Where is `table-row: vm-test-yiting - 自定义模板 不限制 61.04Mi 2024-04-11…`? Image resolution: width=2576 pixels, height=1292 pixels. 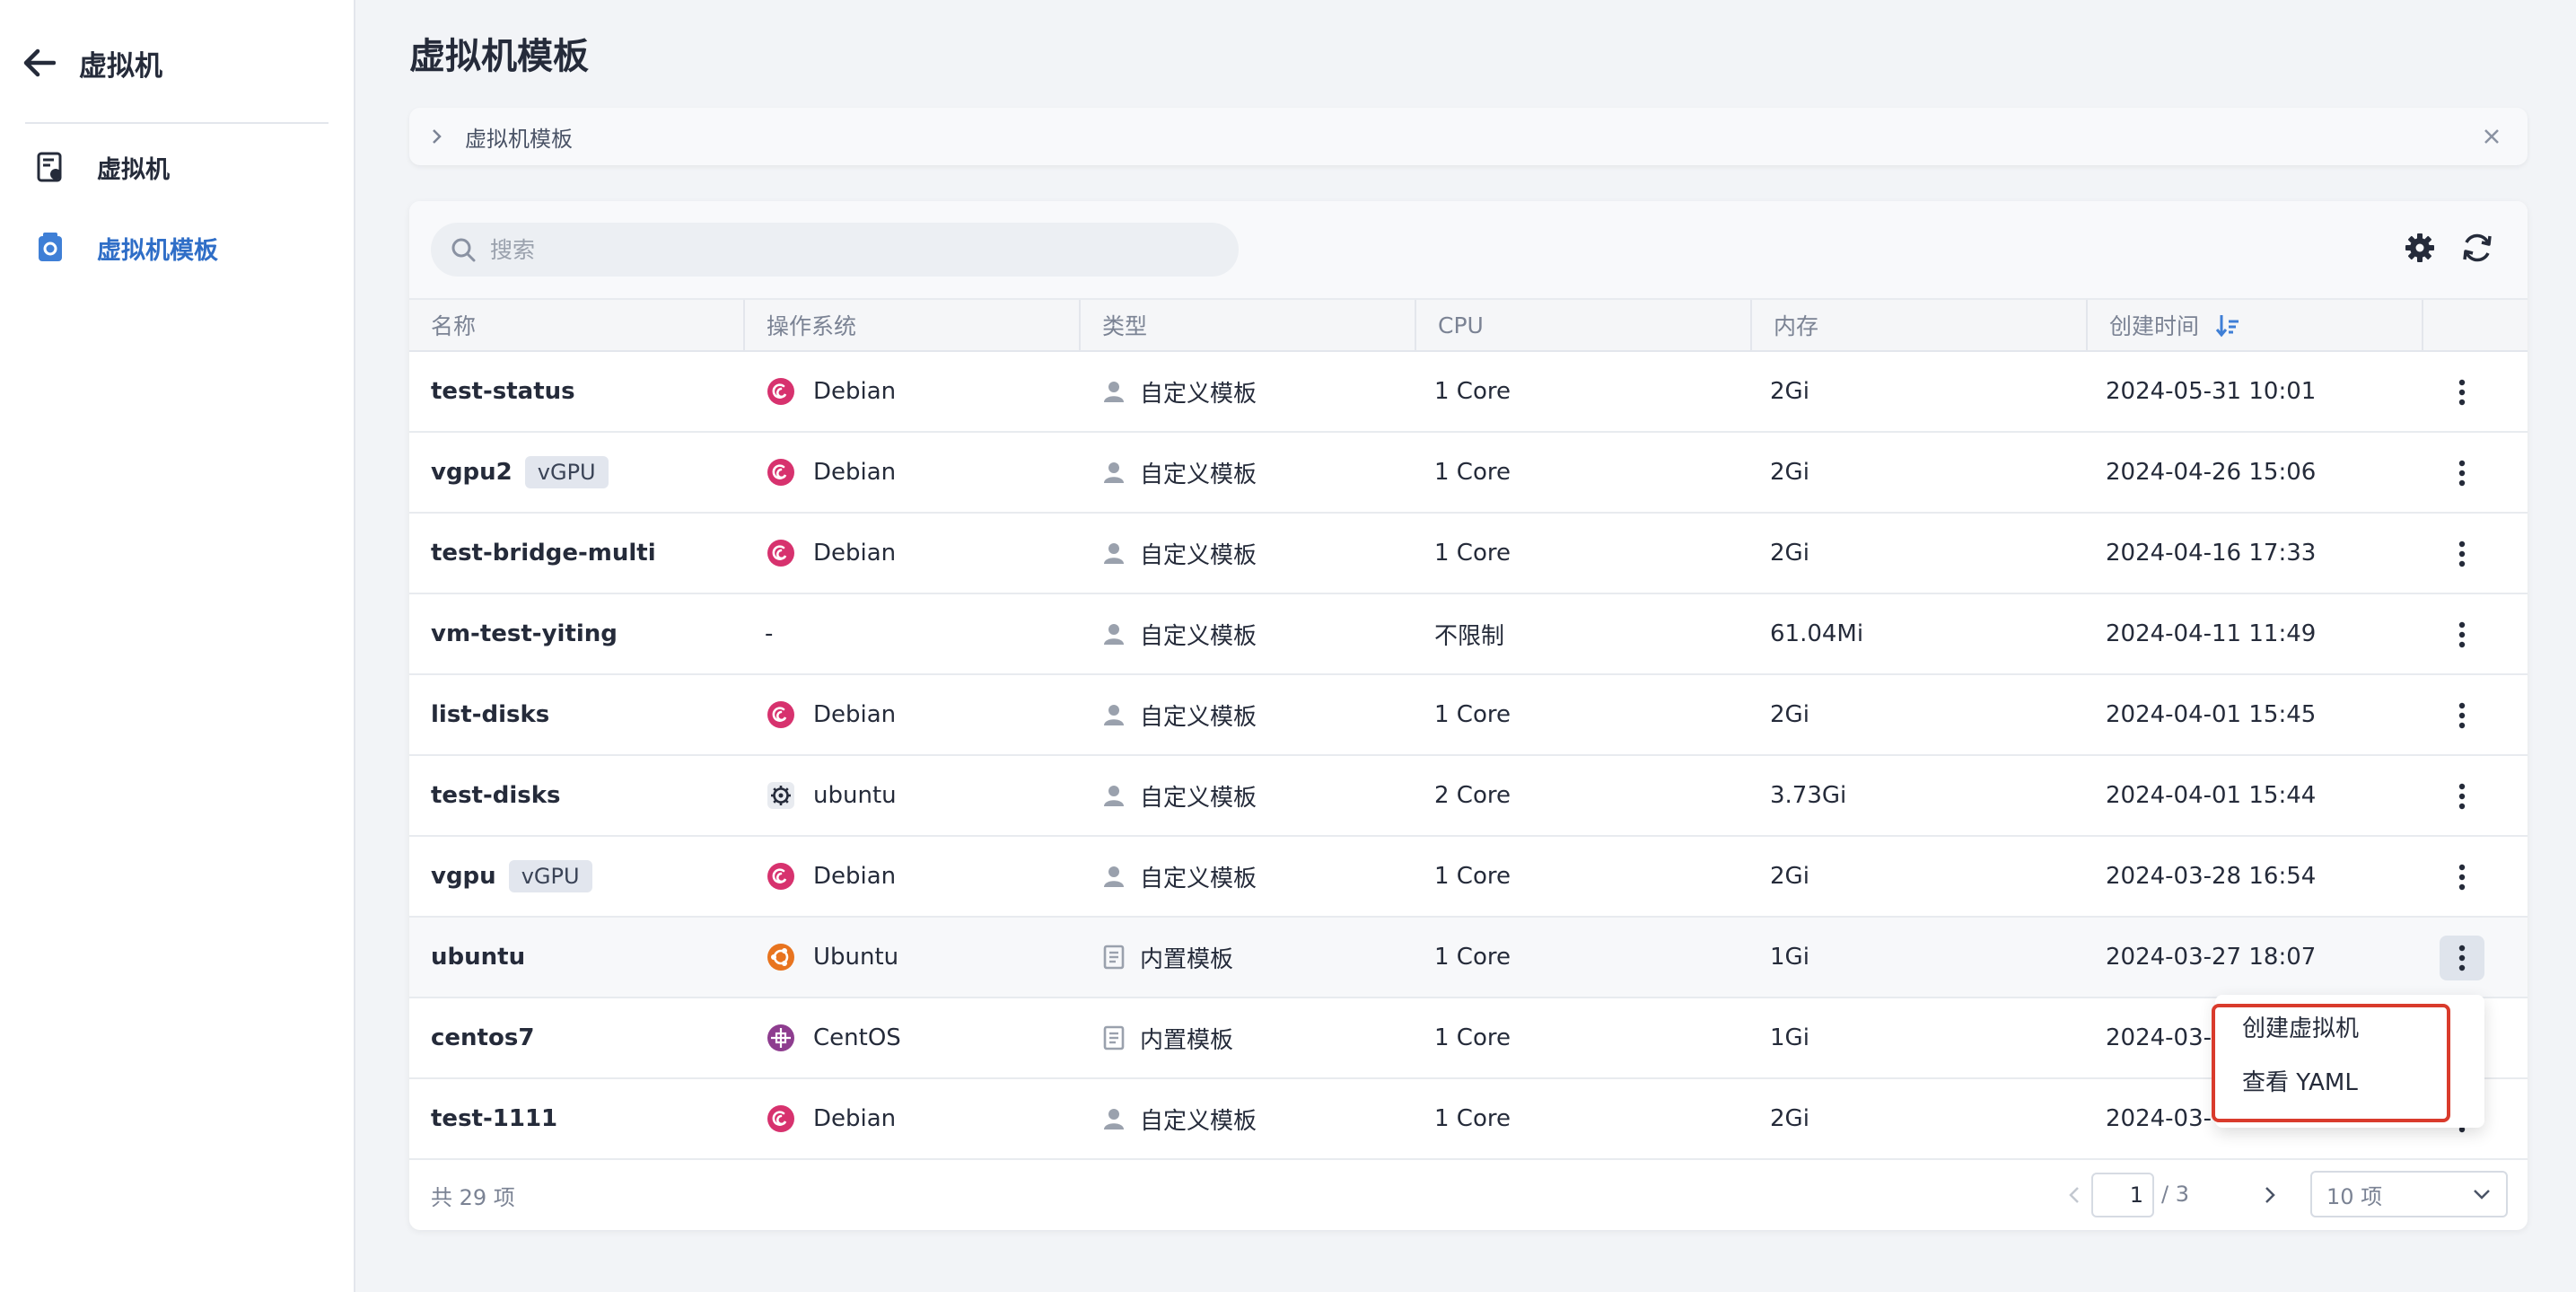
table-row: vm-test-yiting - 自定义模板 不限制 61.04Mi 2024-04-11… is located at coordinates (1468, 634).